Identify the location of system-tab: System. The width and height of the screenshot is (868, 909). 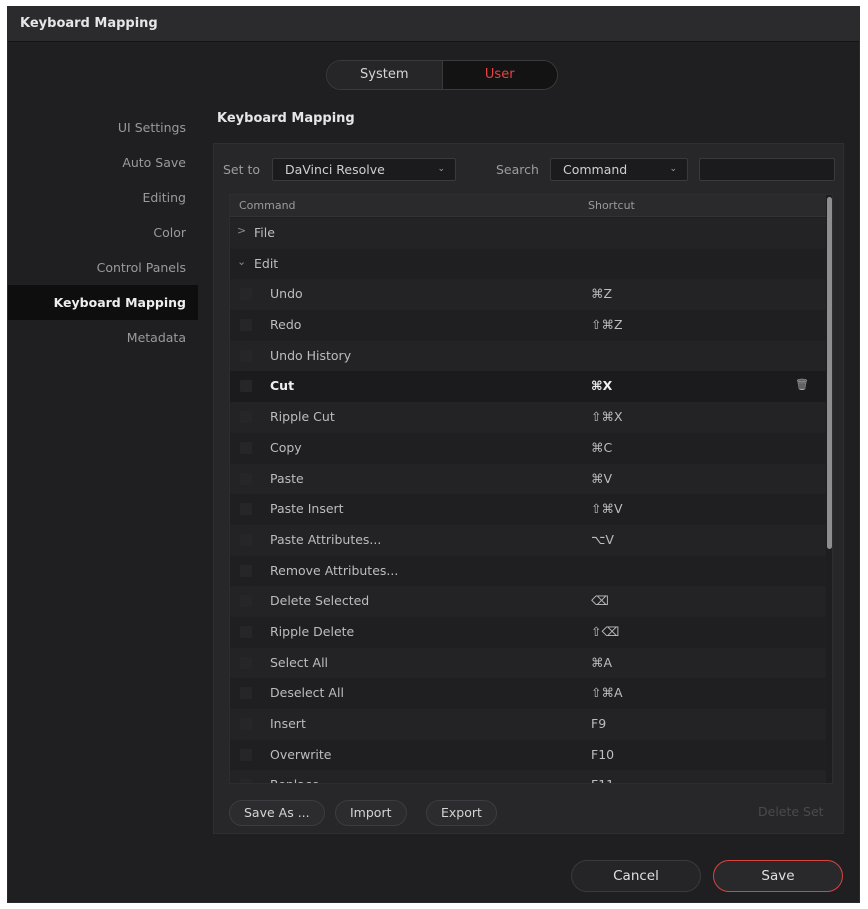
(385, 75).